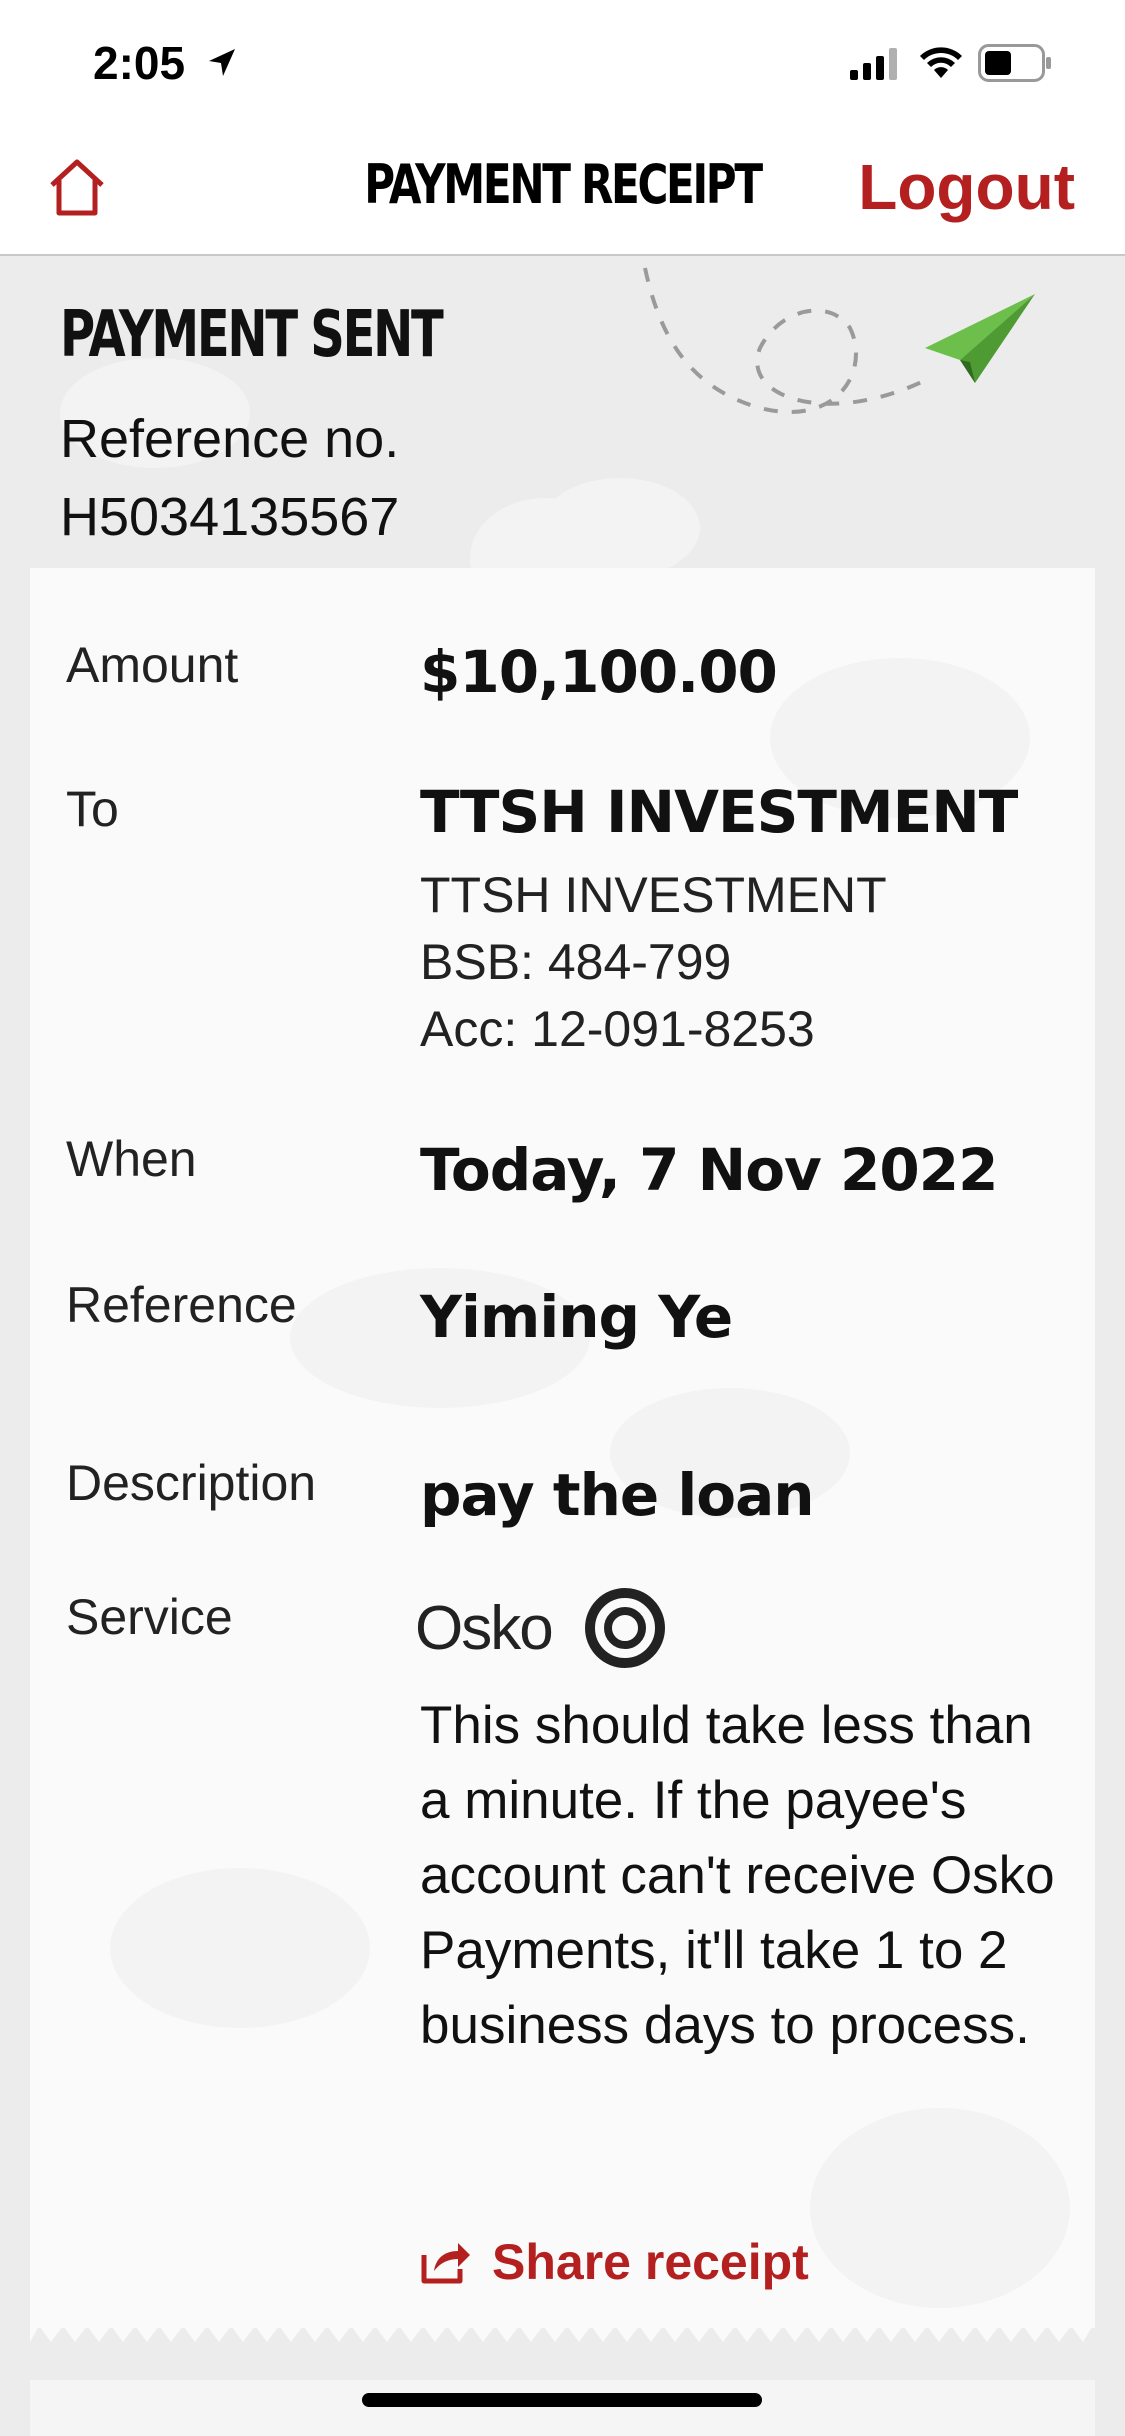 The width and height of the screenshot is (1125, 2436). Describe the element at coordinates (617, 1495) in the screenshot. I see `description-value: pay the loan` at that location.